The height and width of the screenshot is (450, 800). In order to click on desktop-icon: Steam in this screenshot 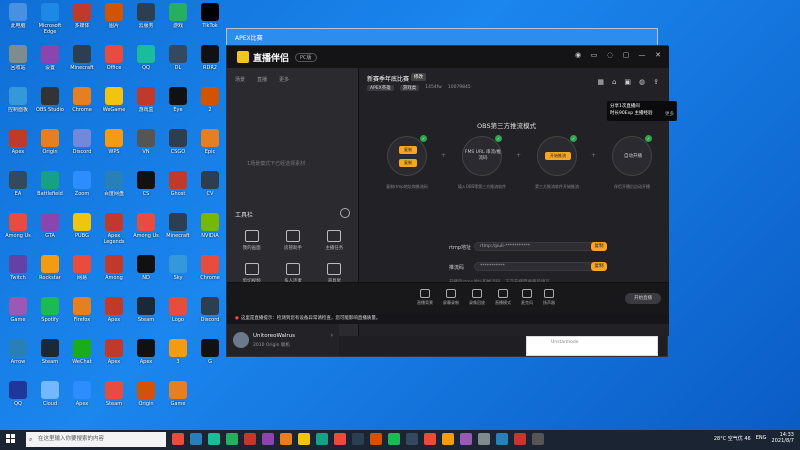, I will do `click(114, 397)`.